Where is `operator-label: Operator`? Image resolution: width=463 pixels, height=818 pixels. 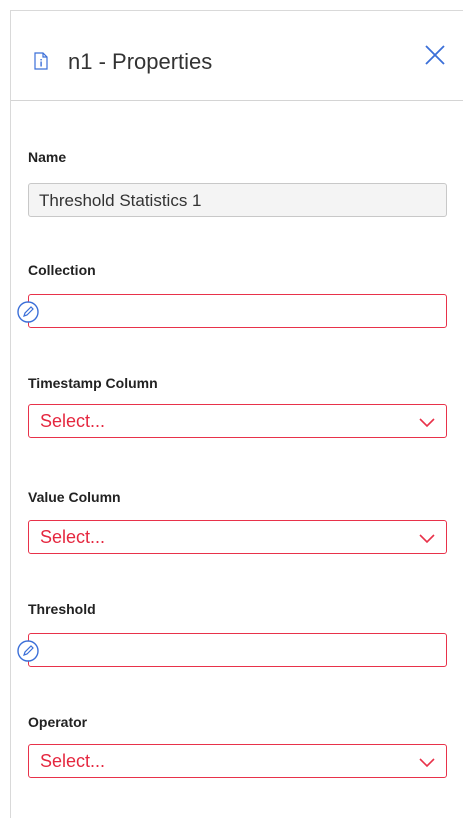
operator-label: Operator is located at coordinates (58, 722).